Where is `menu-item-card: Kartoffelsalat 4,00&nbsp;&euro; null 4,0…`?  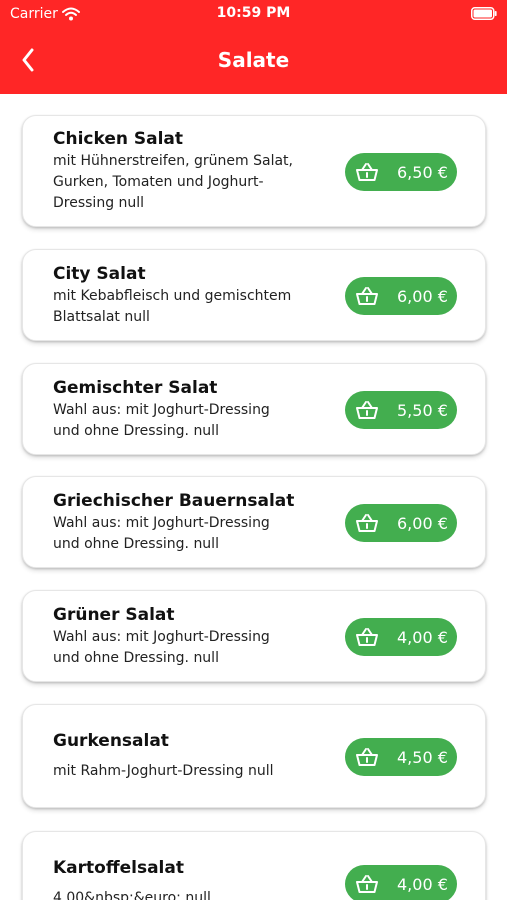 menu-item-card: Kartoffelsalat 4,00&nbsp;&euro; null 4,0… is located at coordinates (254, 865).